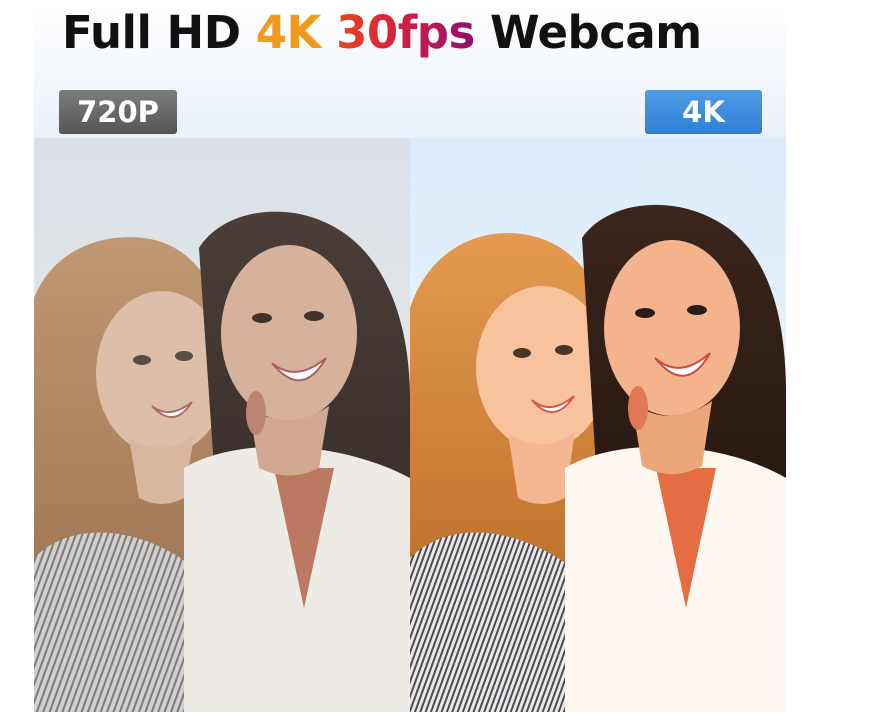 The height and width of the screenshot is (727, 880). What do you see at coordinates (405, 32) in the screenshot?
I see `title-part-30fps: 30fps` at bounding box center [405, 32].